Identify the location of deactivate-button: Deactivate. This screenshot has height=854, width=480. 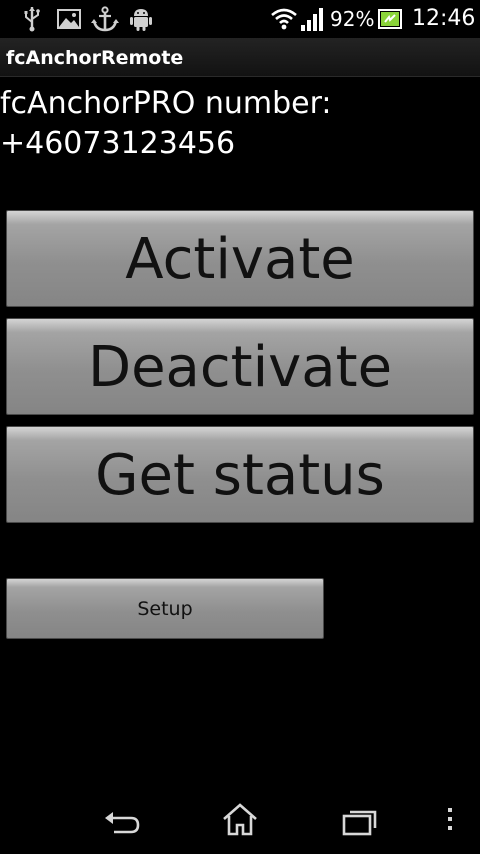
(240, 366).